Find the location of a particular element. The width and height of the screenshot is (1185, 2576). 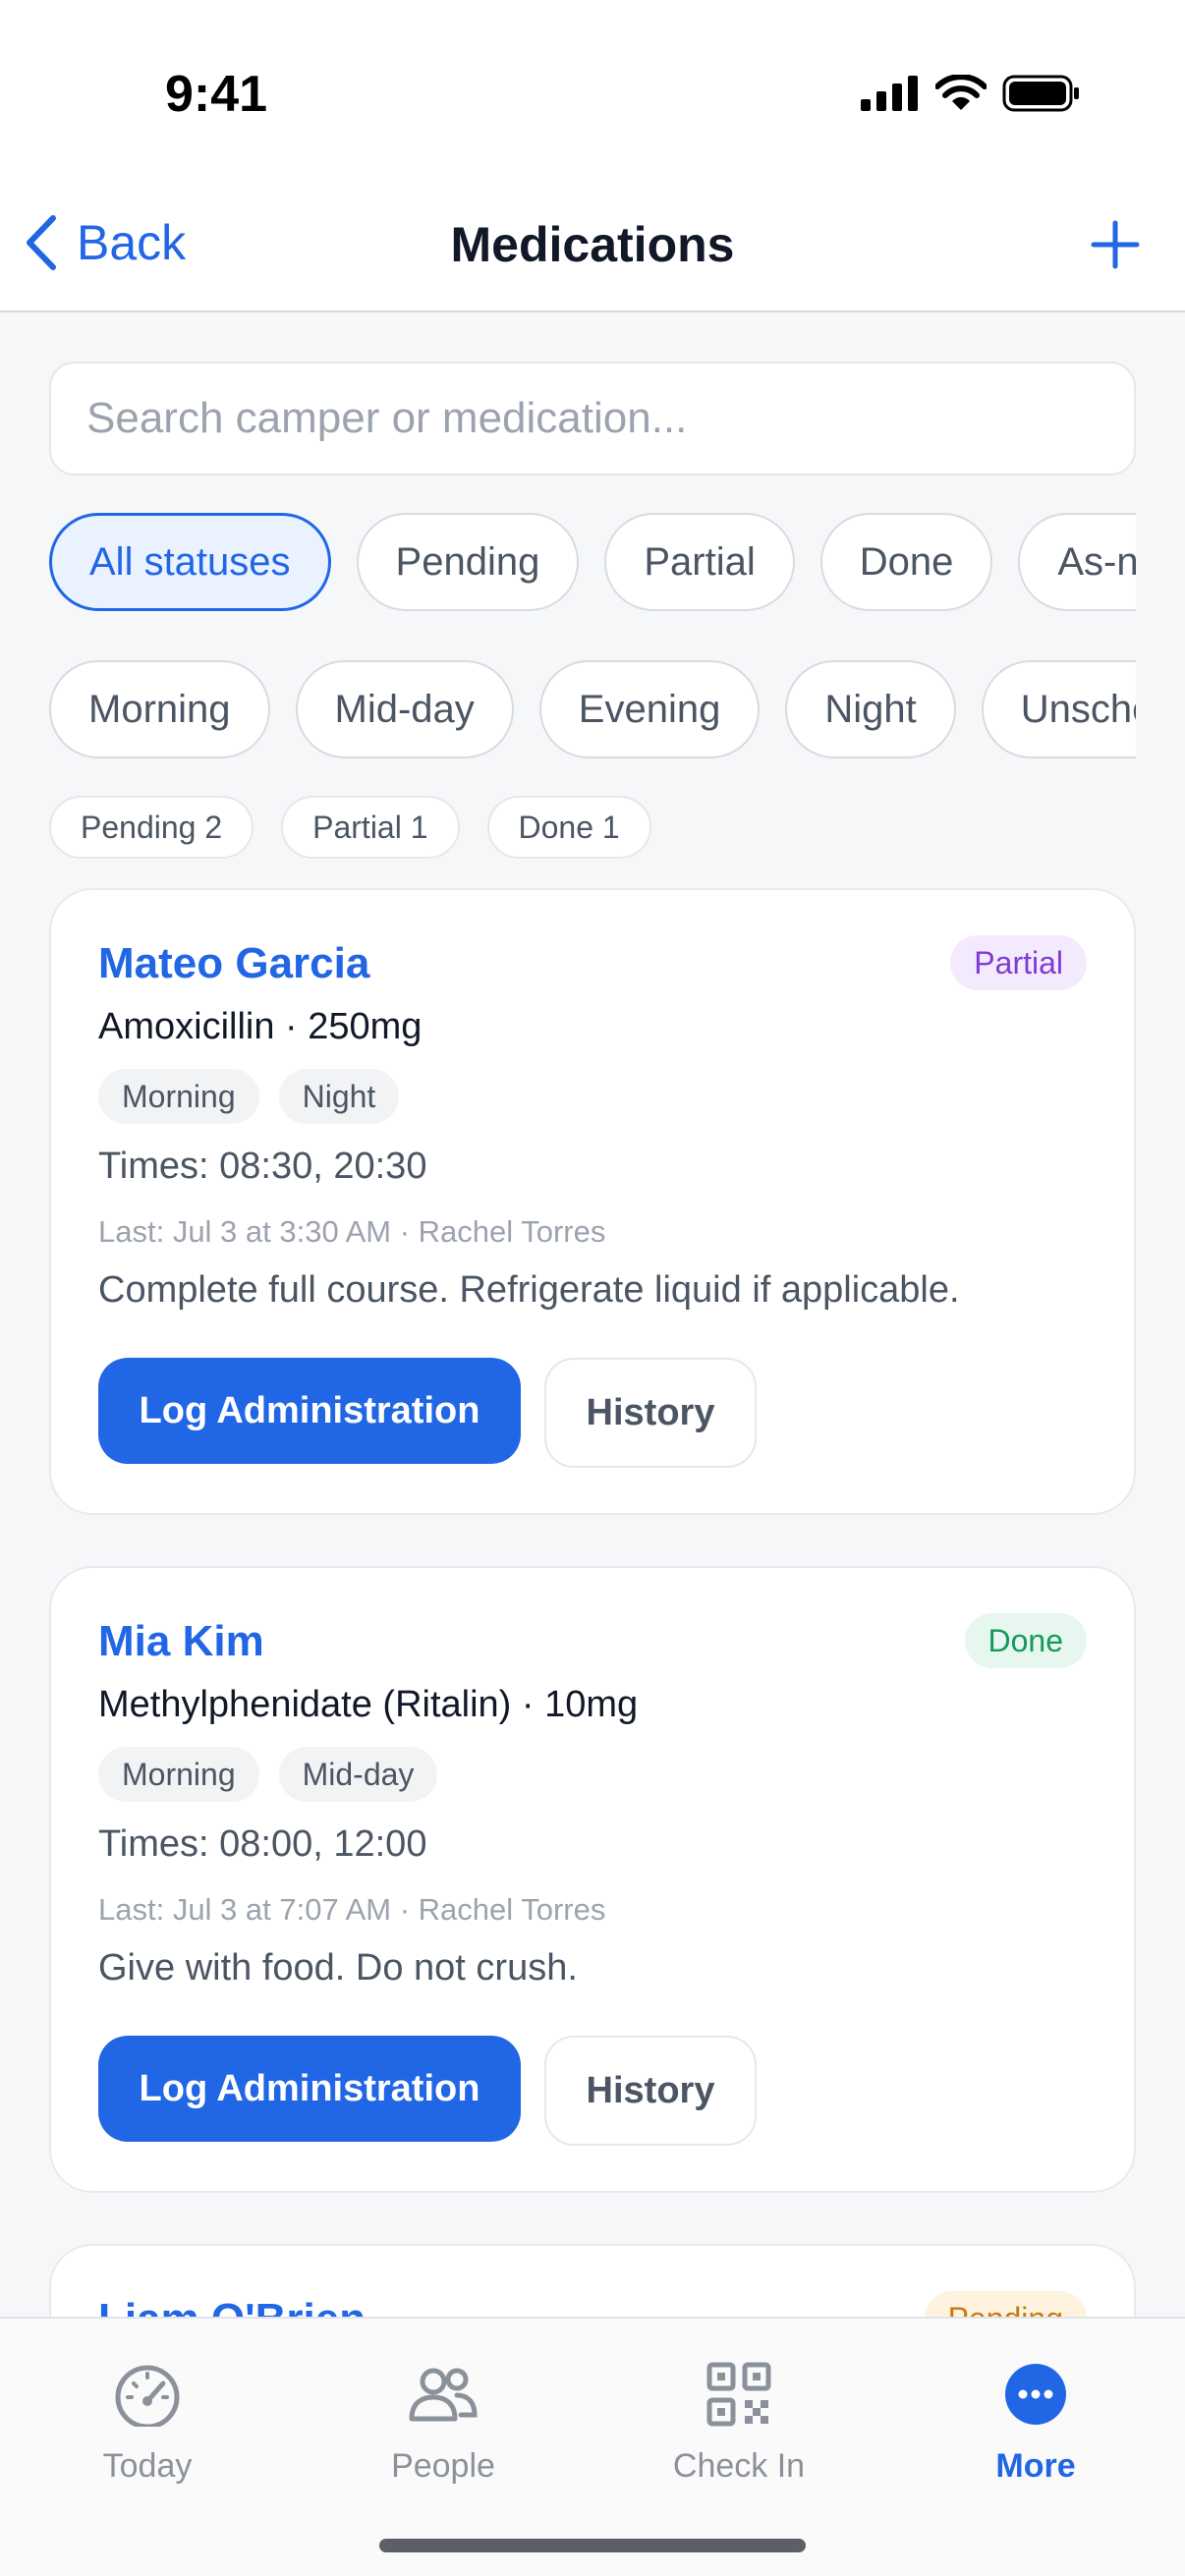

gauge-icon is located at coordinates (148, 2397).